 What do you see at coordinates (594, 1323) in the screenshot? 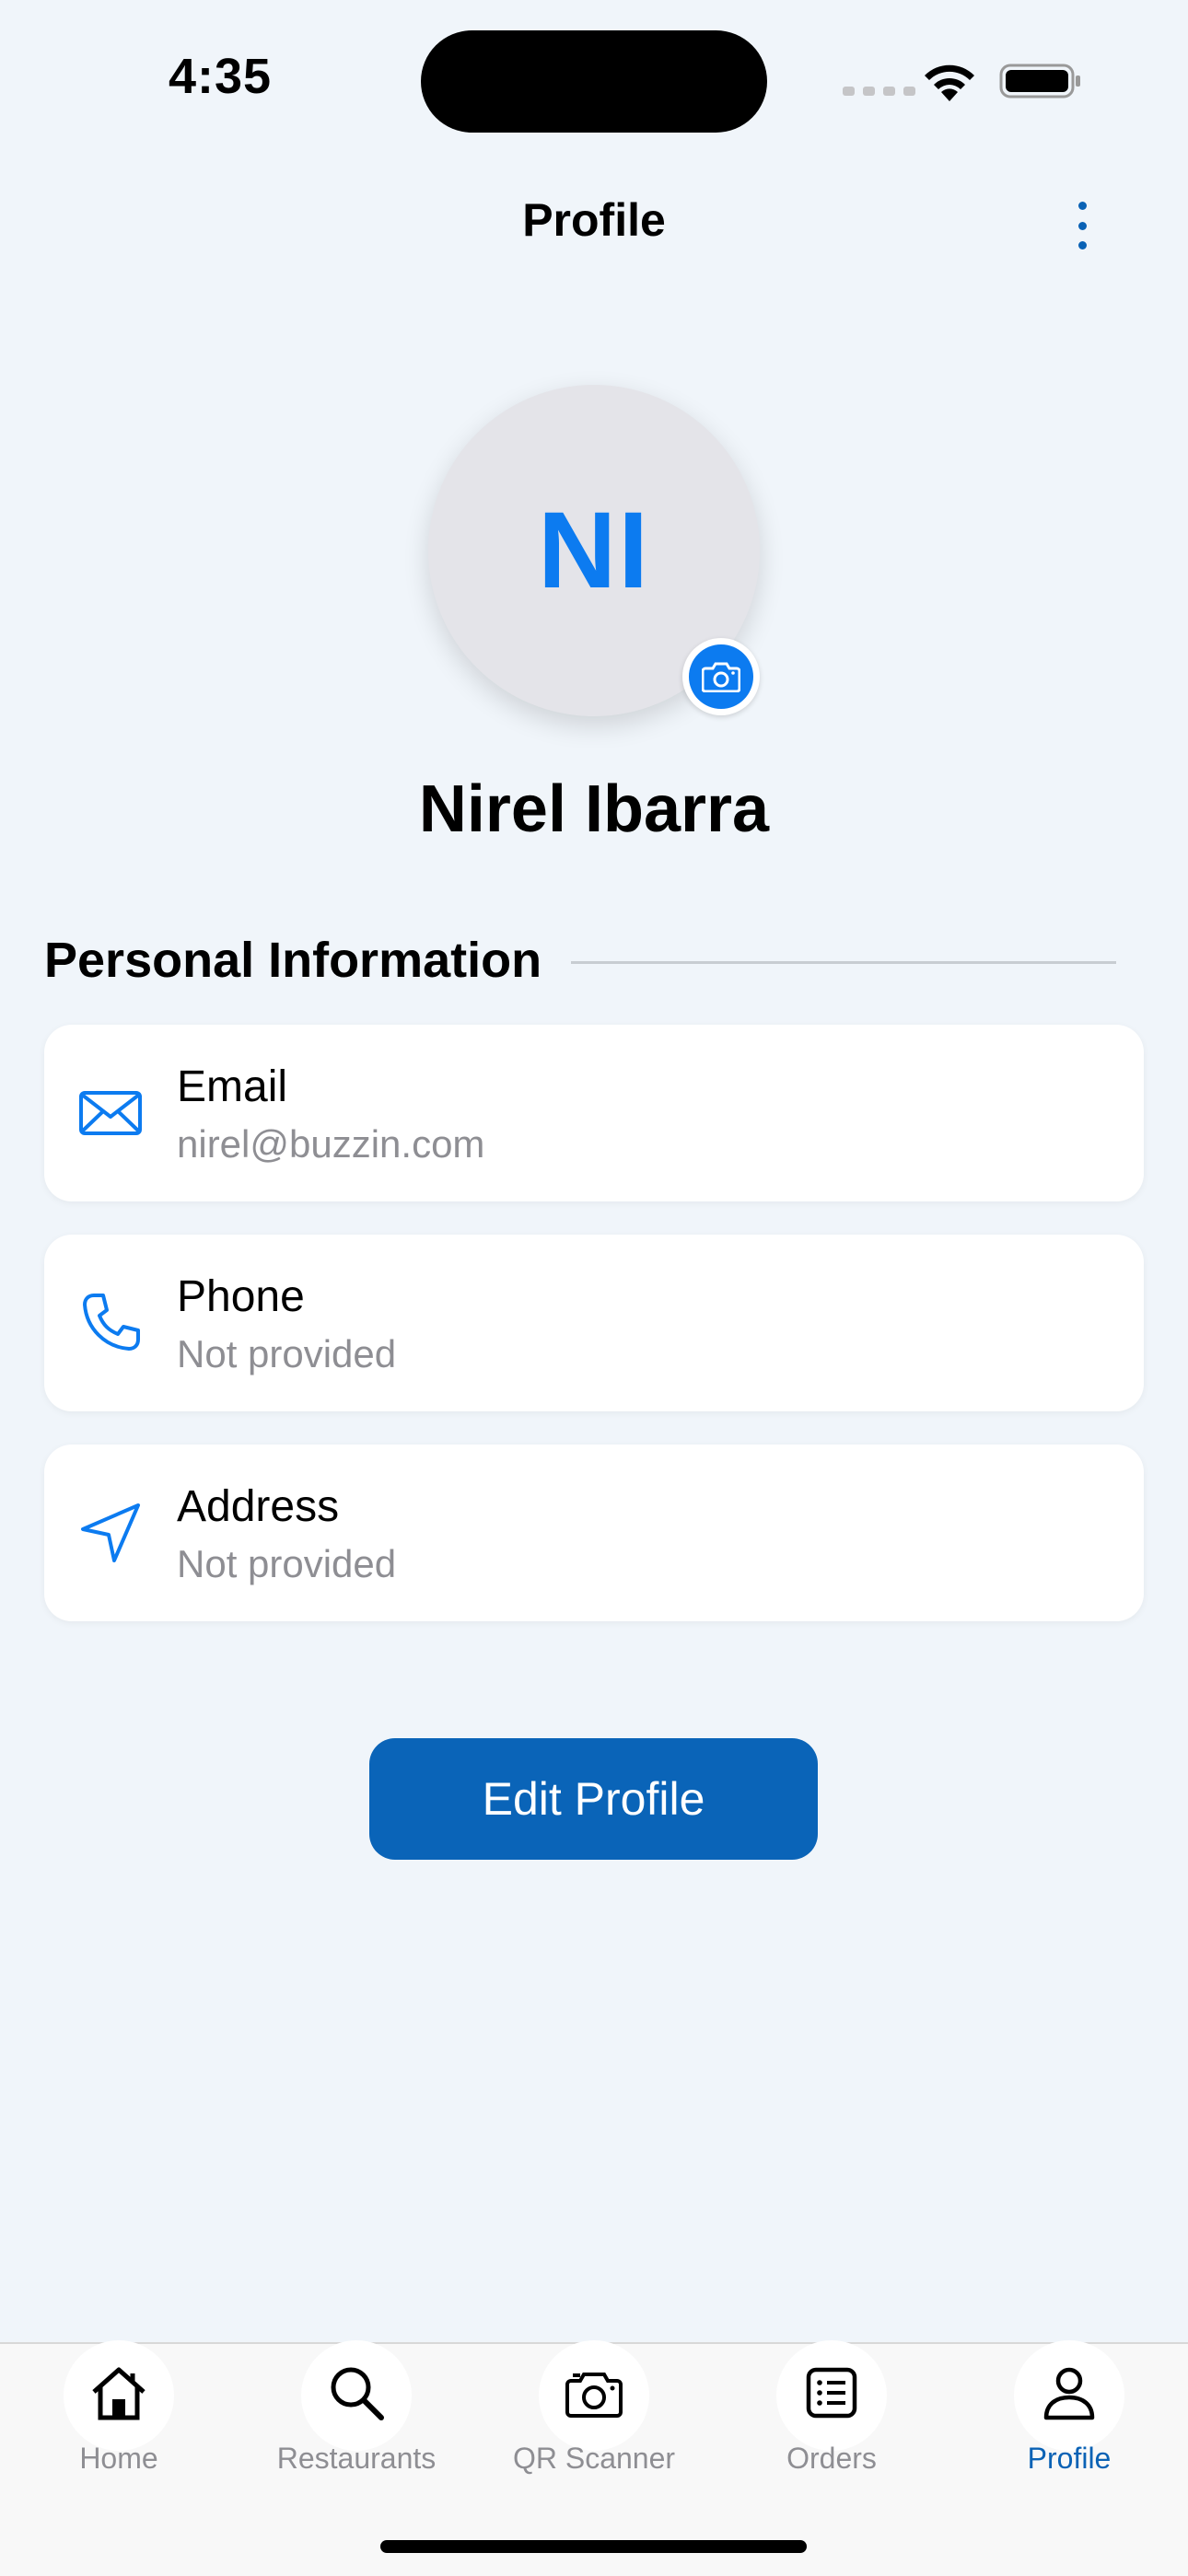
I see `info-card-phone: Phone Not provided` at bounding box center [594, 1323].